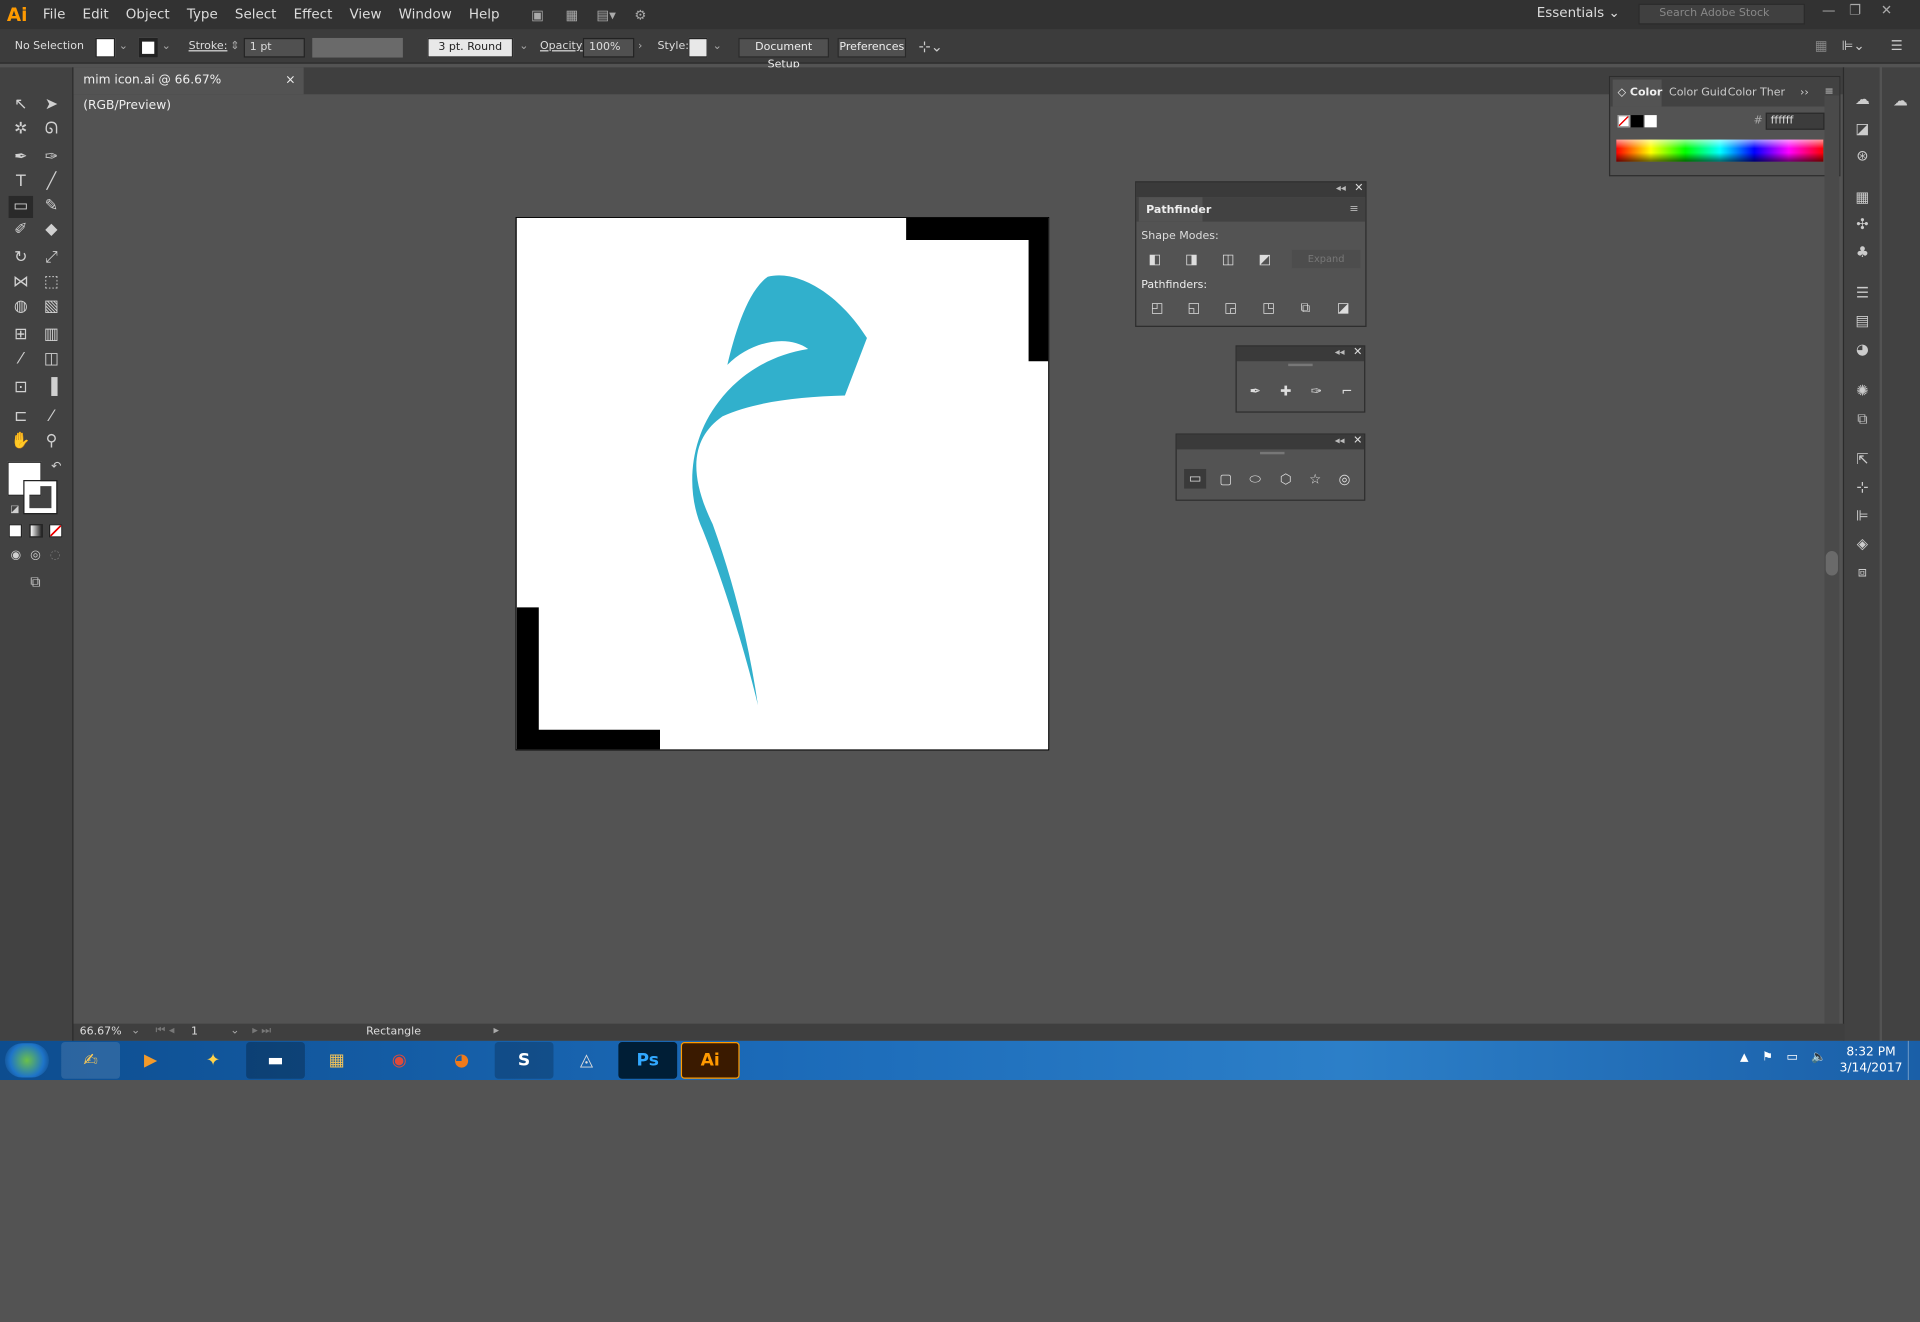  Describe the element at coordinates (275, 1060) in the screenshot. I see `terminal-icon: ▬` at that location.